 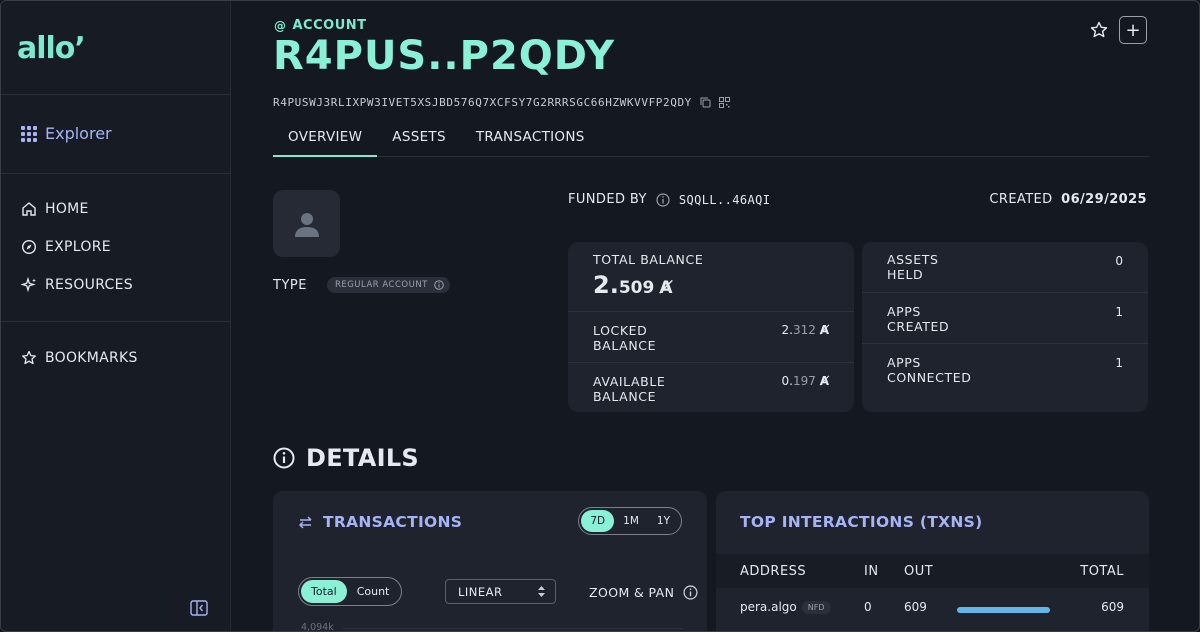 I want to click on sidebar-item-resources: RESOURCES, so click(x=77, y=285).